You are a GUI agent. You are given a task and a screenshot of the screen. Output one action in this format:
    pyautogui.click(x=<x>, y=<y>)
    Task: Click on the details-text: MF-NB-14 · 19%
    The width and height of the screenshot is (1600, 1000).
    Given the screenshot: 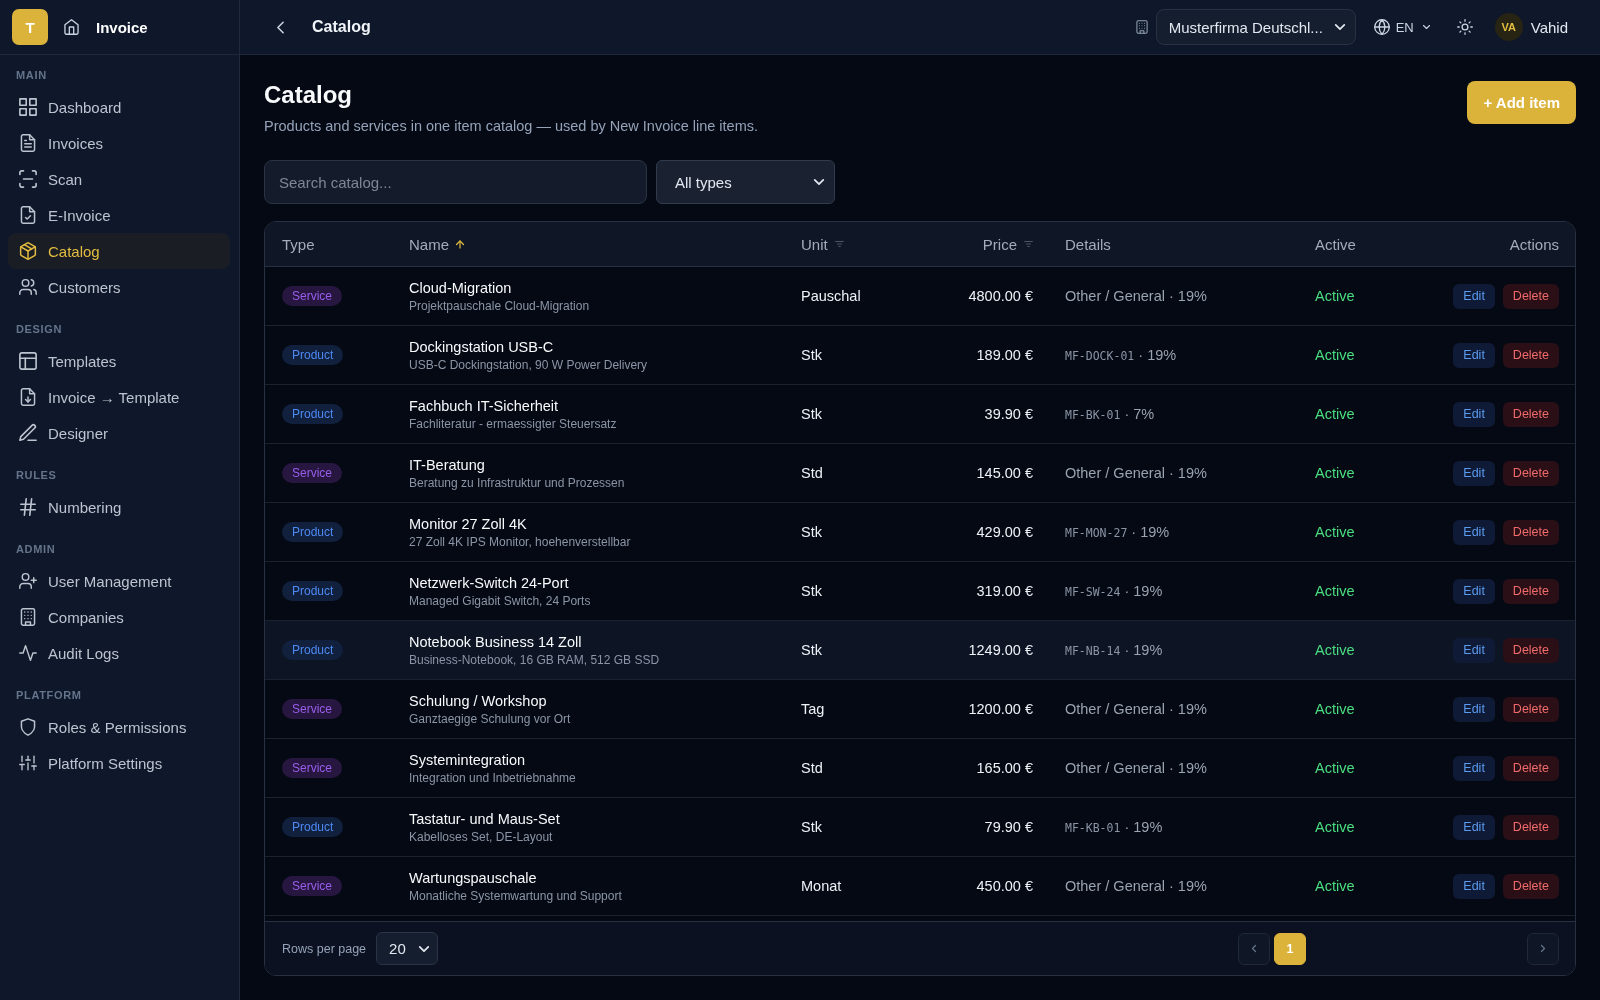 What is the action you would take?
    pyautogui.click(x=1114, y=650)
    